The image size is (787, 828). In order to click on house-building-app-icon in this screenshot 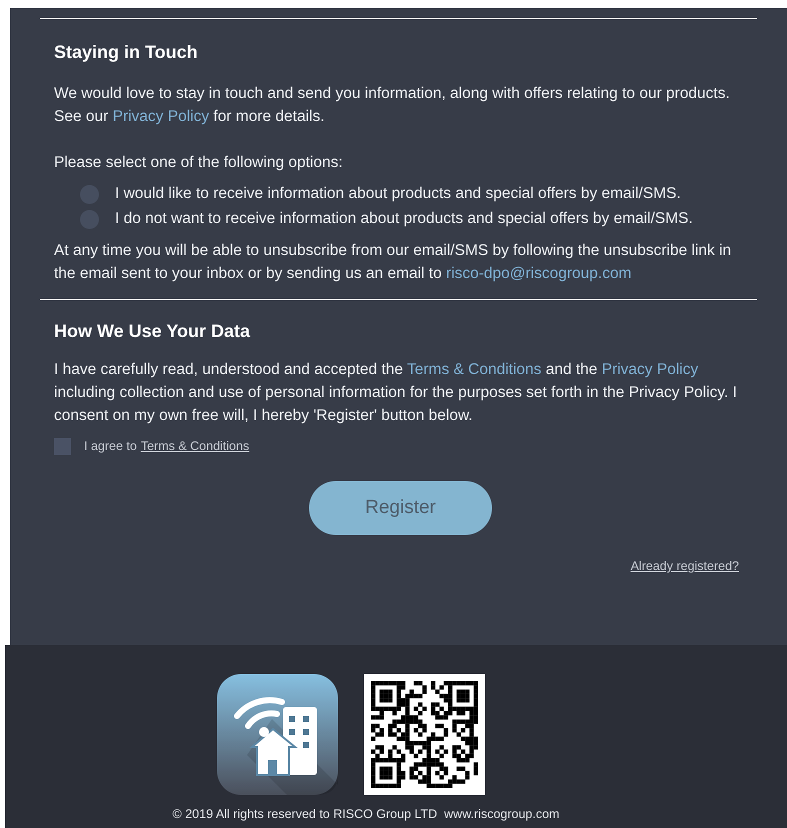, I will do `click(277, 734)`.